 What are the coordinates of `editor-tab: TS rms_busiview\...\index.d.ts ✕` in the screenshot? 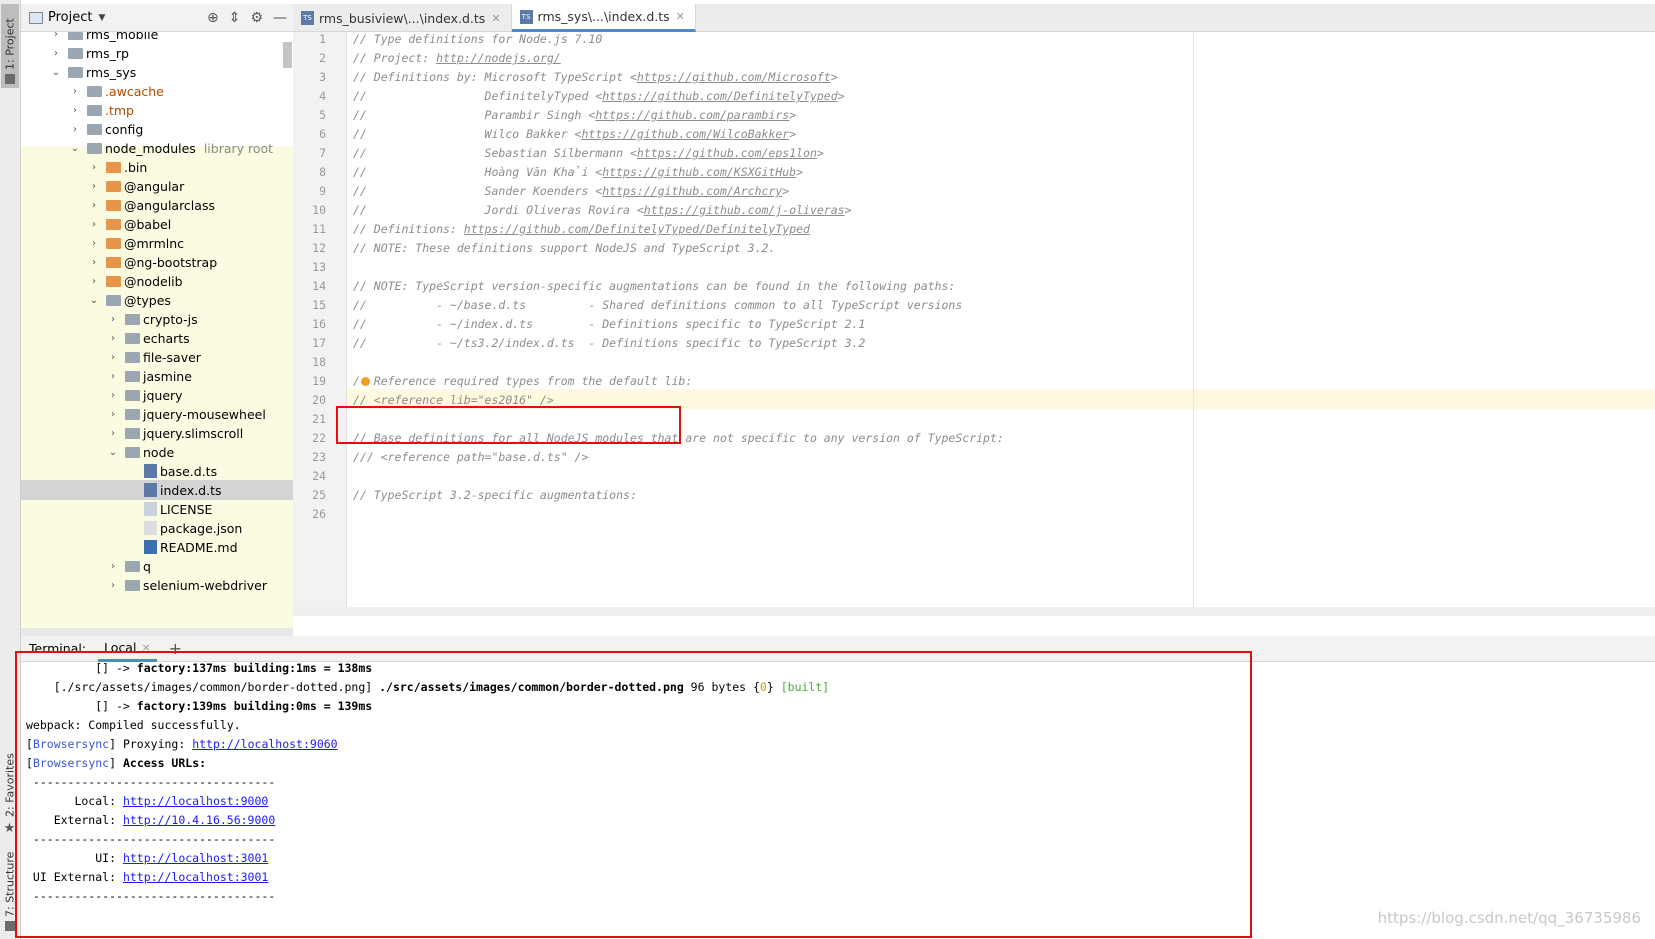 It's located at (402, 18).